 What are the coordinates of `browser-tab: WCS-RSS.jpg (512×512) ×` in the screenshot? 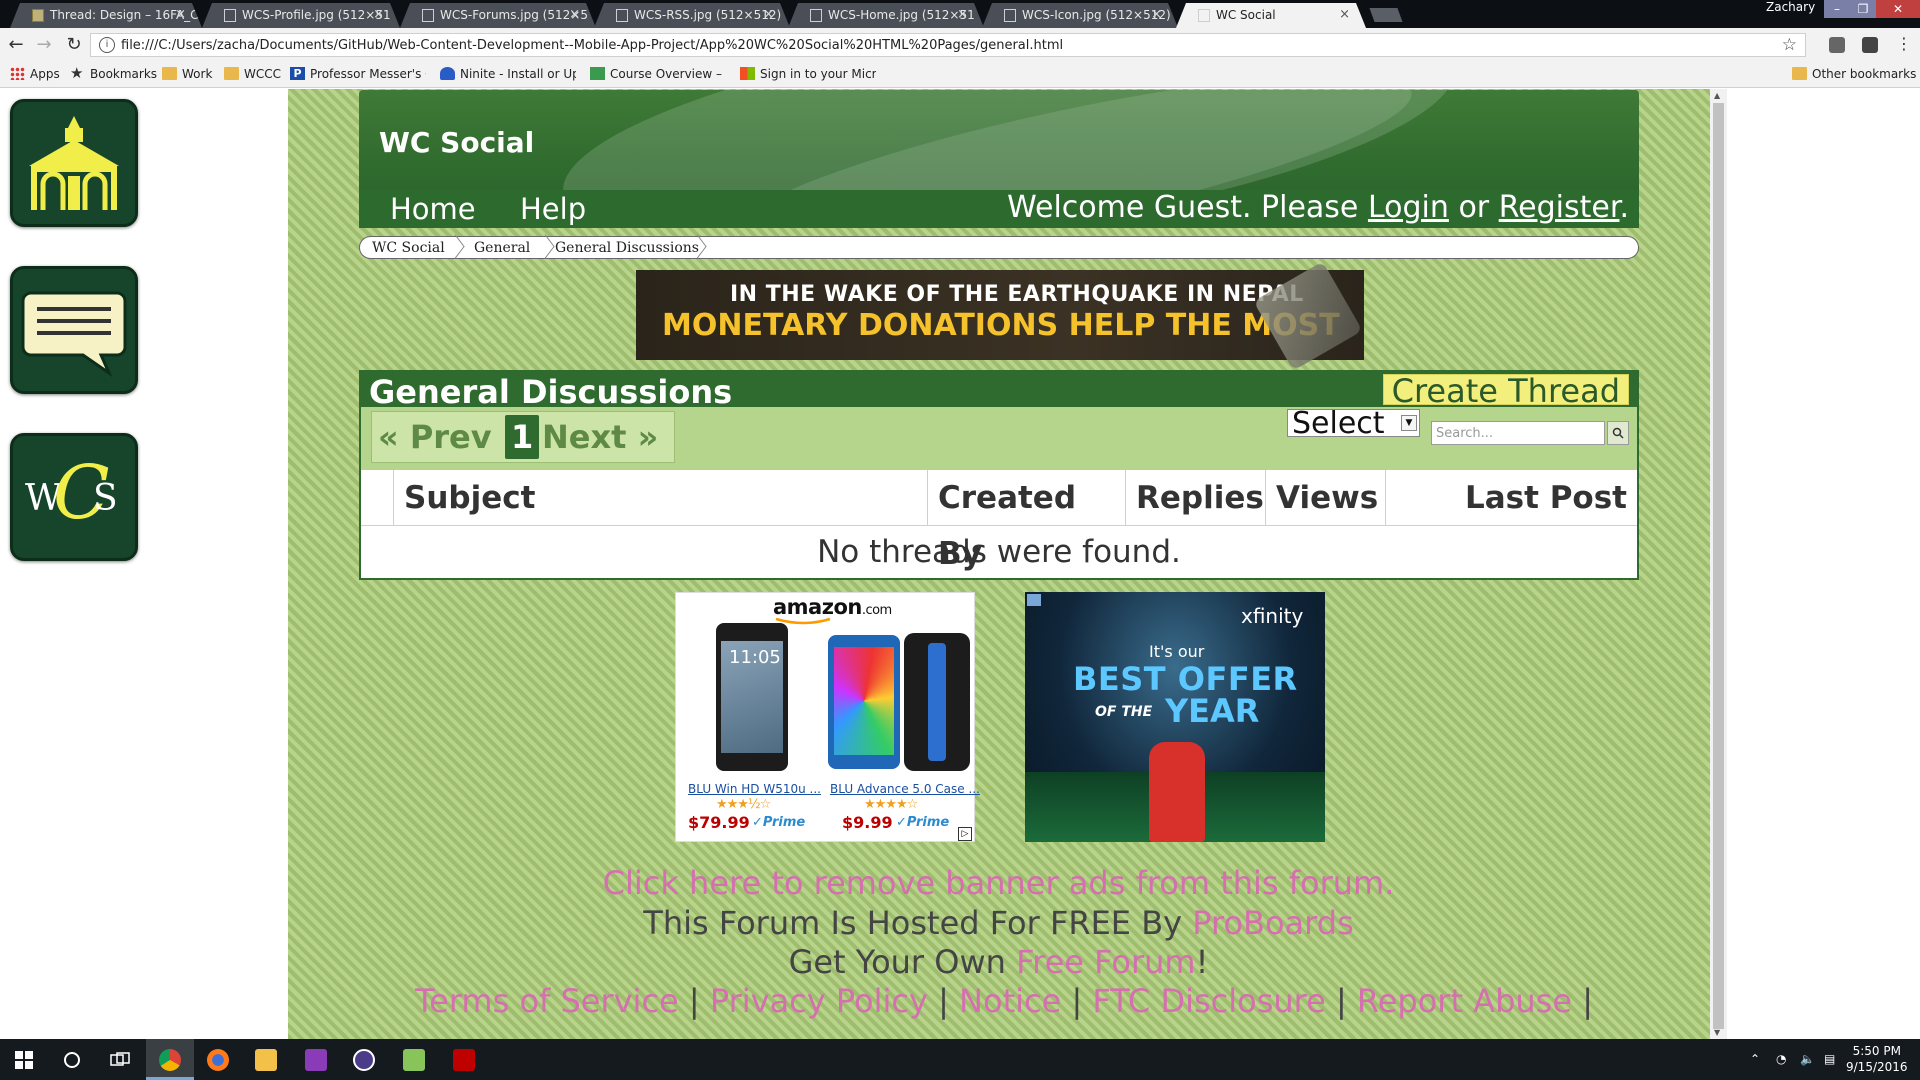 It's located at (692, 15).